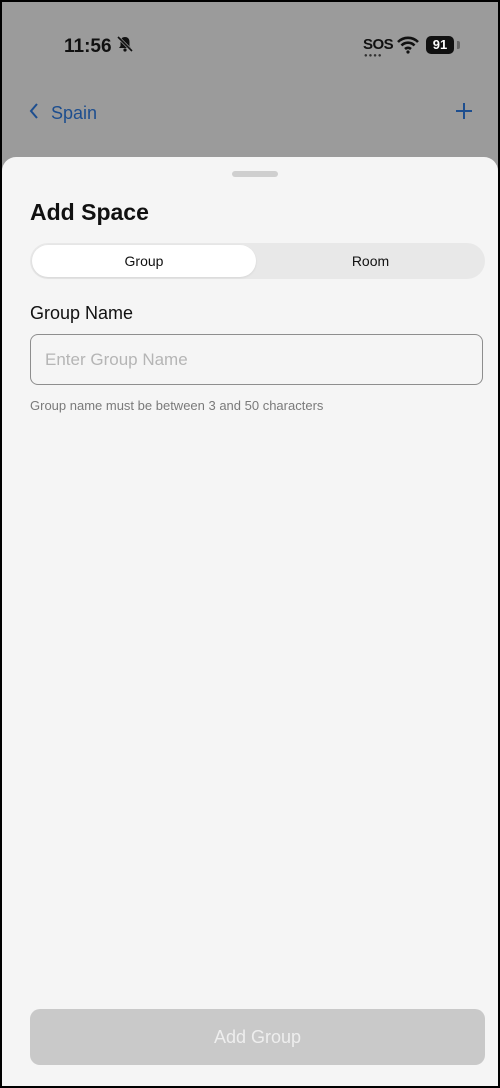  Describe the element at coordinates (250, 115) in the screenshot. I see `nav-bar: Spain` at that location.